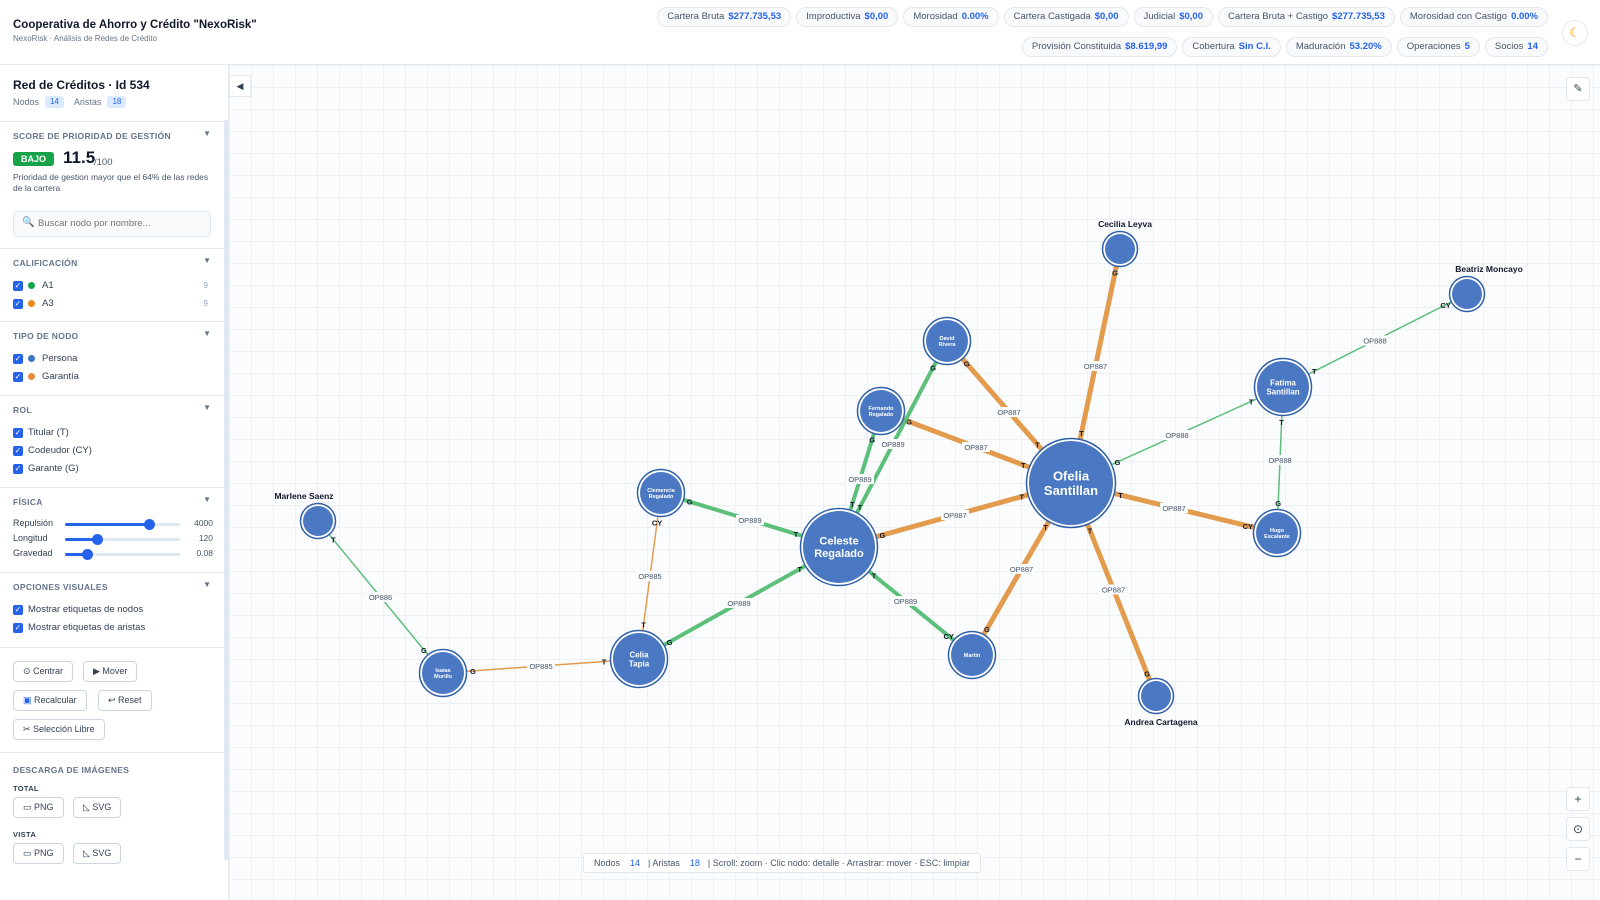  I want to click on node-beatriz: Beatriz Moncayo, so click(1485, 288).